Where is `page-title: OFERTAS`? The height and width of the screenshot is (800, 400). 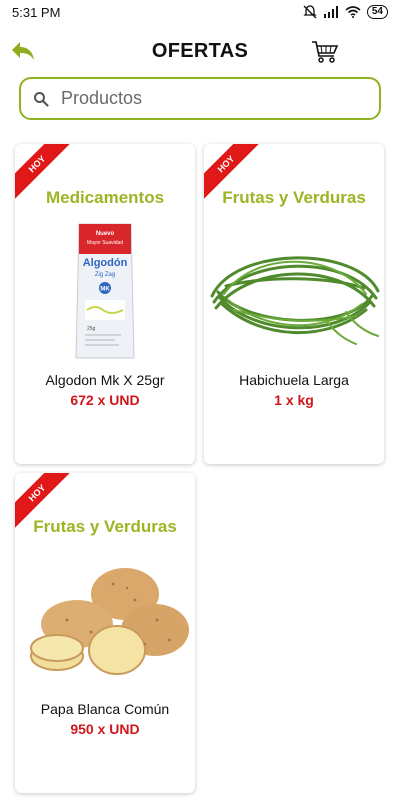
page-title: OFERTAS is located at coordinates (200, 51).